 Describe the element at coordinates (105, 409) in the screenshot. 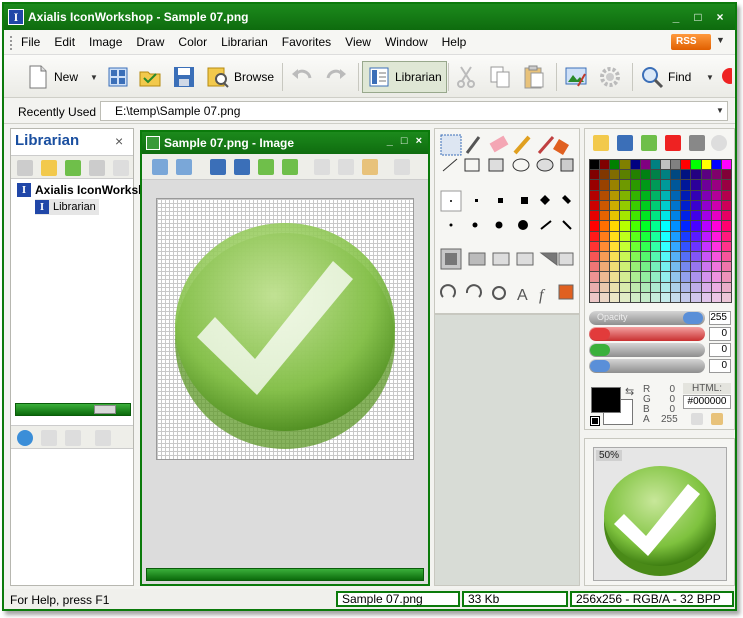

I see `scrollbar-thumb` at that location.